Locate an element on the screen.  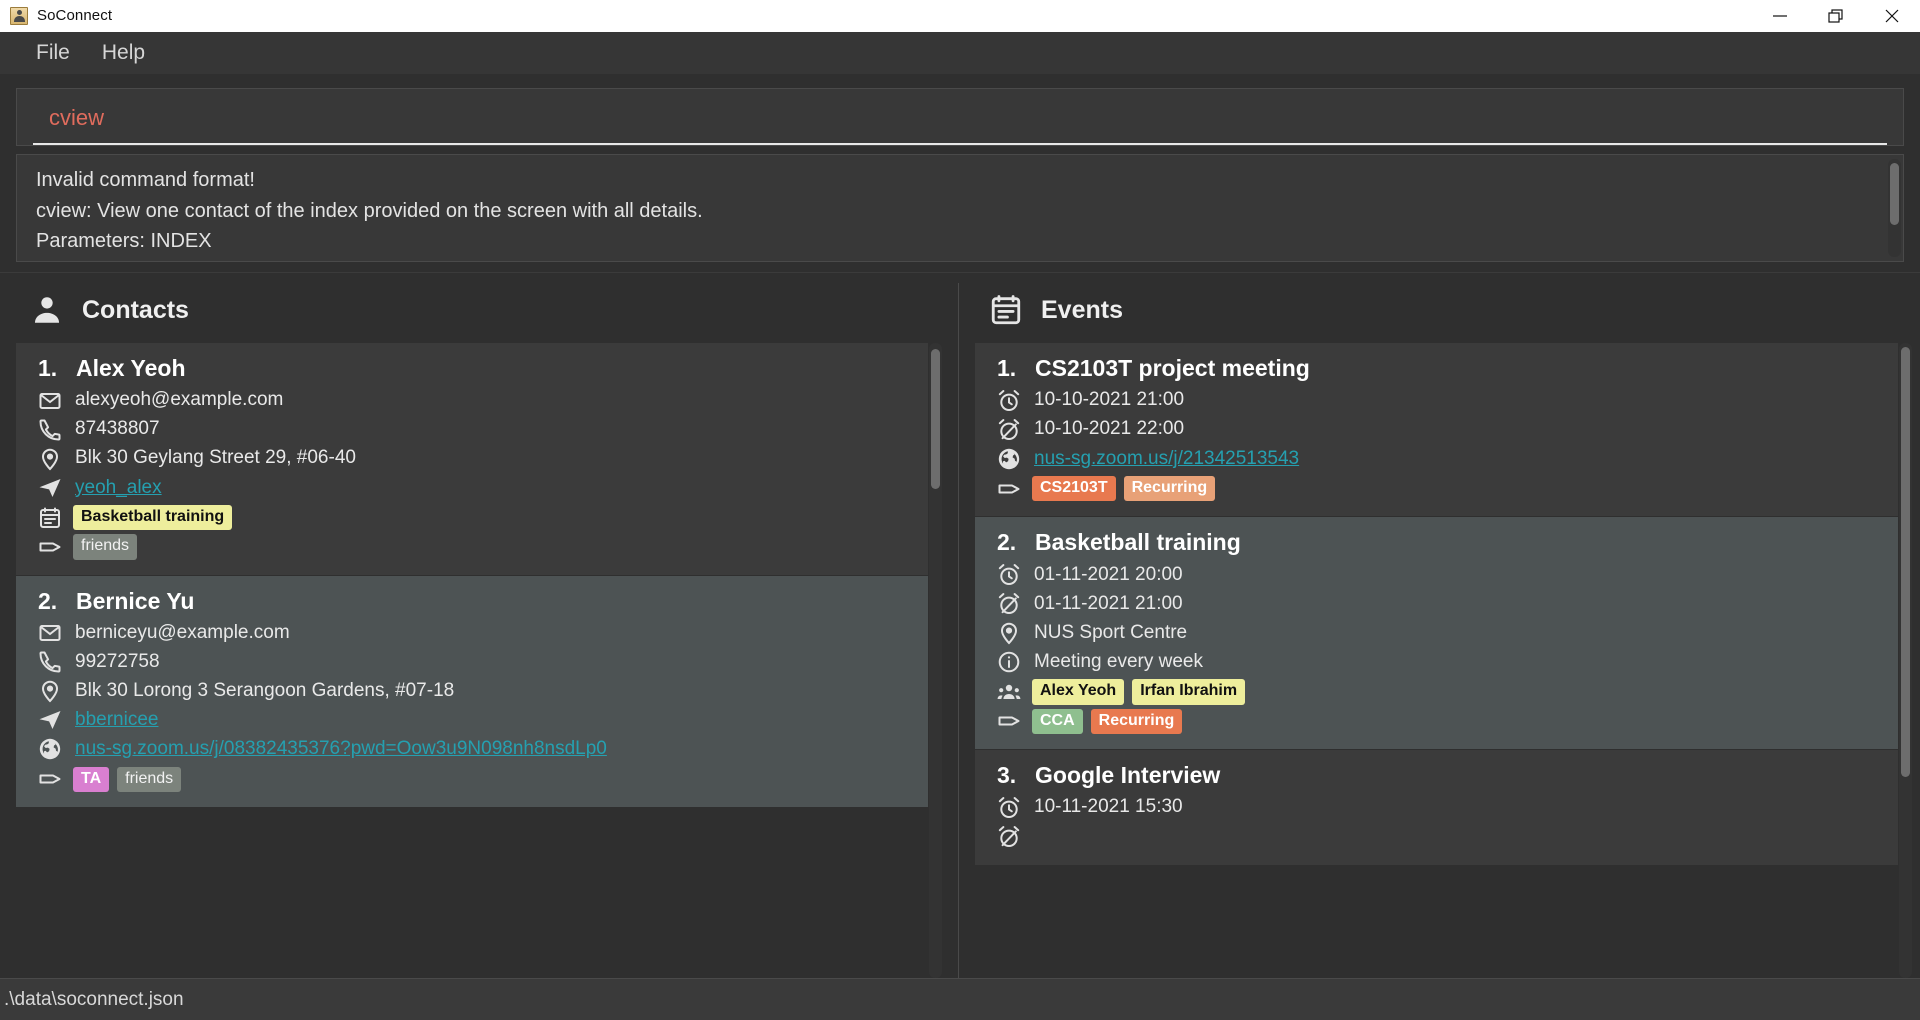
title-bar: SoConnect is located at coordinates (960, 16).